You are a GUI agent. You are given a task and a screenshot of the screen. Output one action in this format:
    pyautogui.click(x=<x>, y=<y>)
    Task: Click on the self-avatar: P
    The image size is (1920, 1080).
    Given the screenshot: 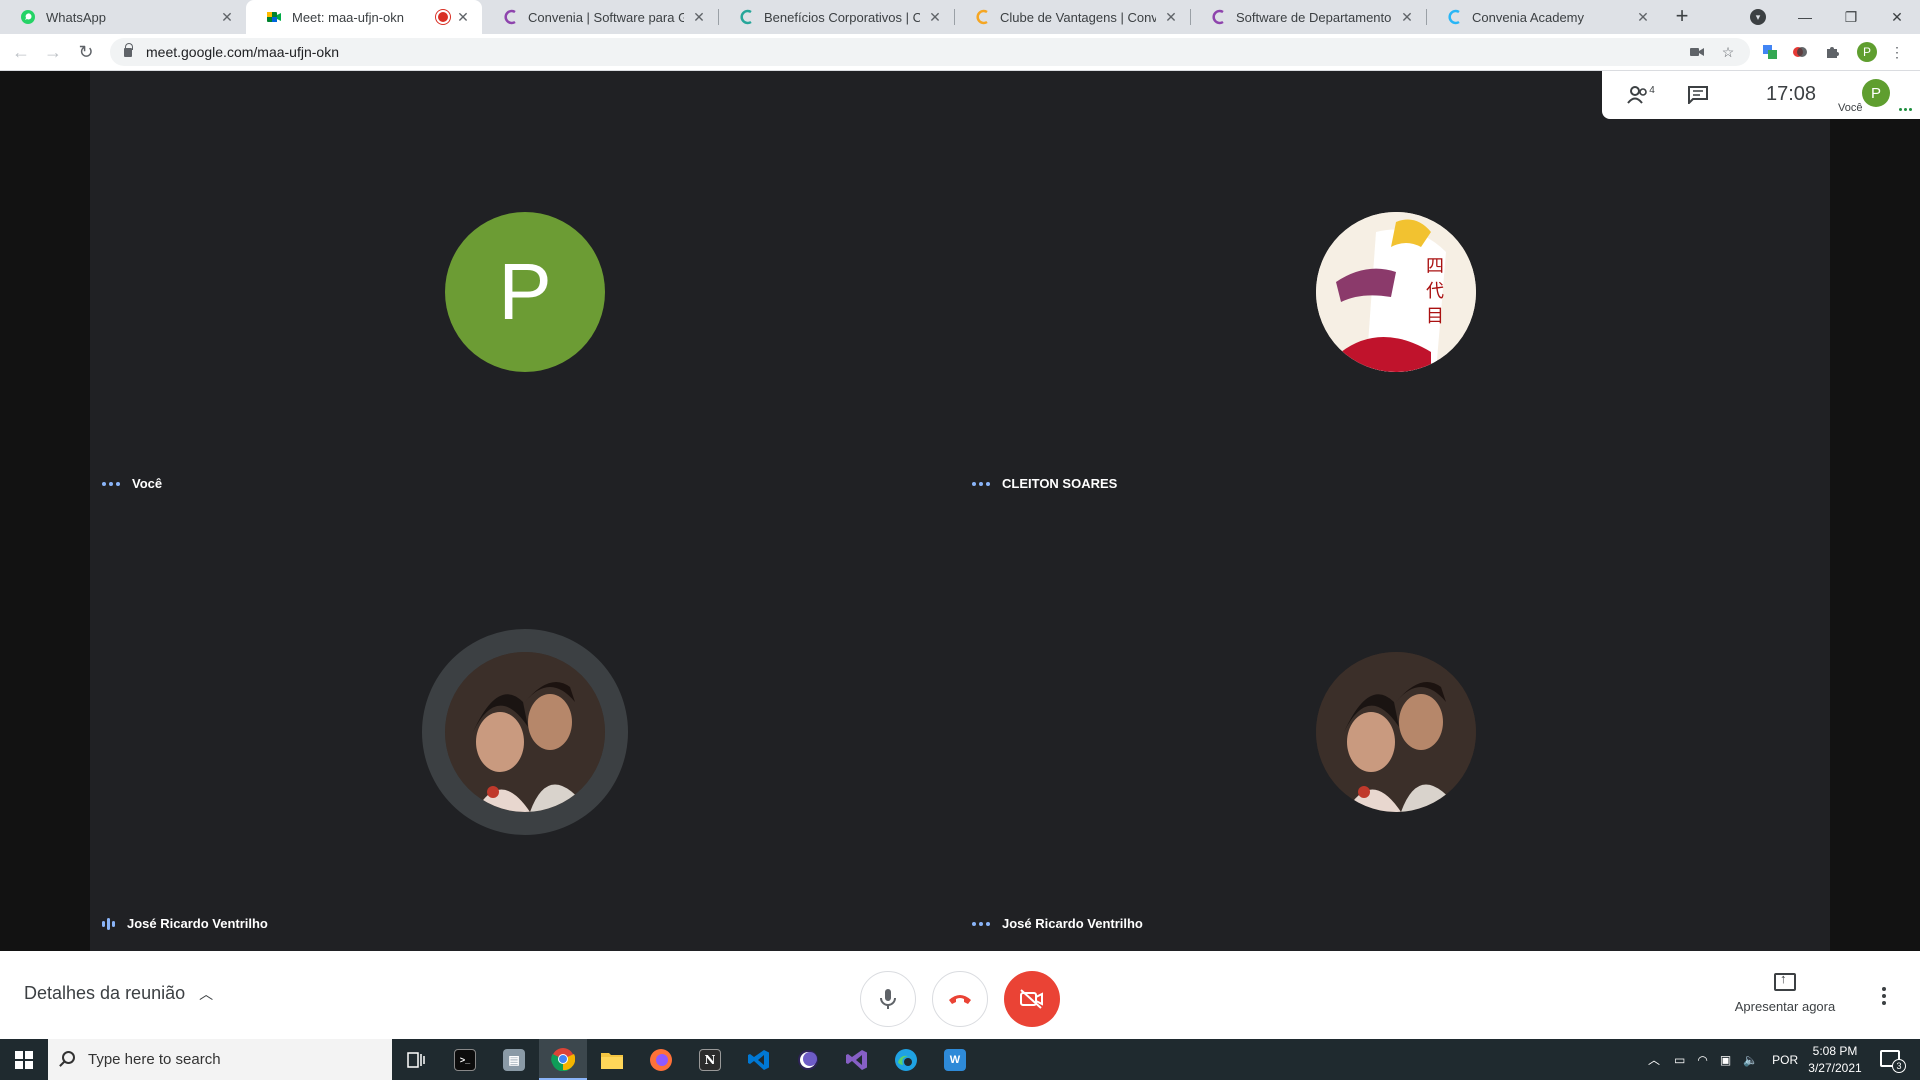 What is the action you would take?
    pyautogui.click(x=1876, y=93)
    